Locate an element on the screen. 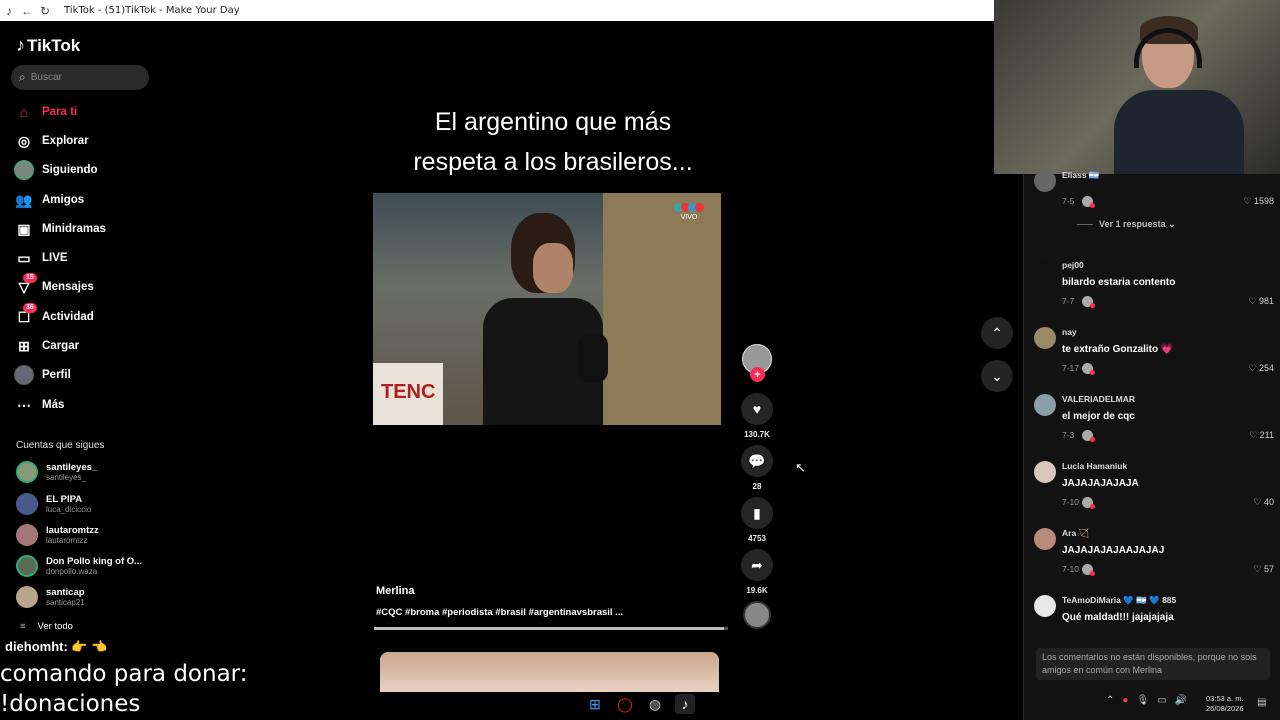 The image size is (1280, 720). reload-icon: ↻ is located at coordinates (45, 10).